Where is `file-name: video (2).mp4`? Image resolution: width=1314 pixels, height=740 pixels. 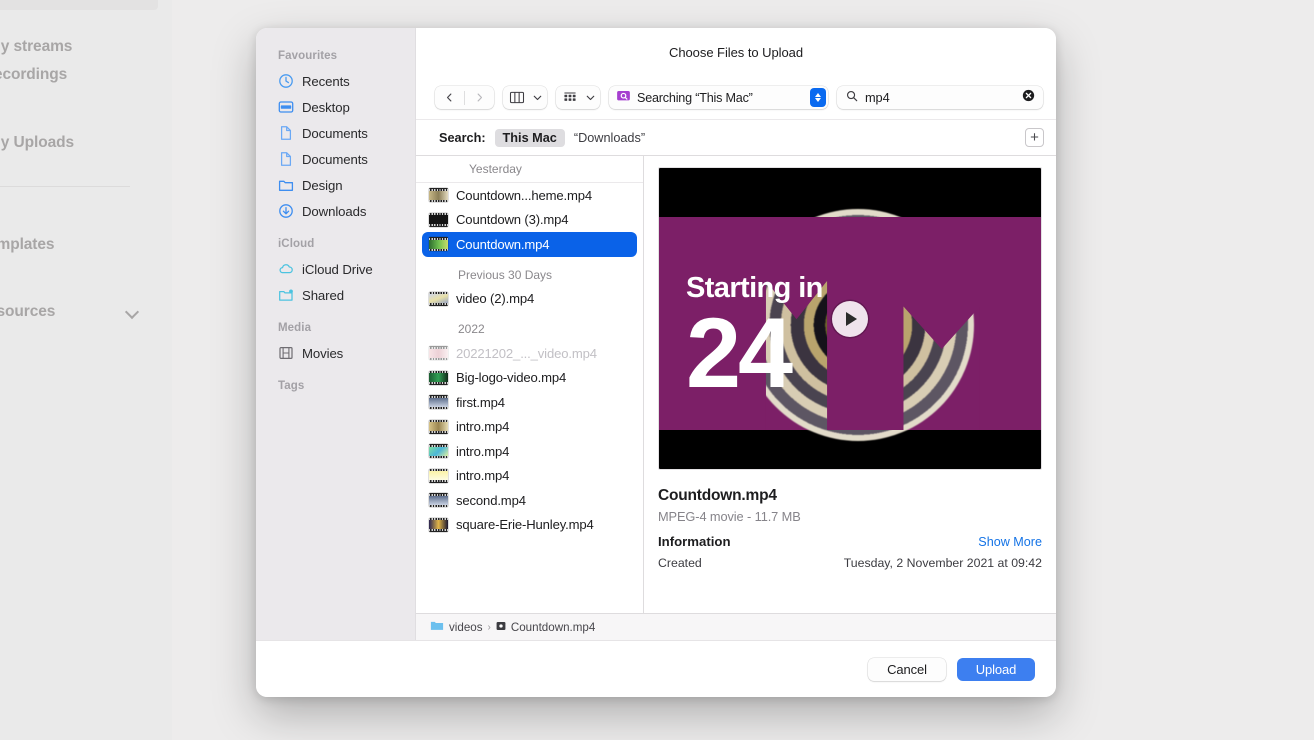 file-name: video (2).mp4 is located at coordinates (495, 299).